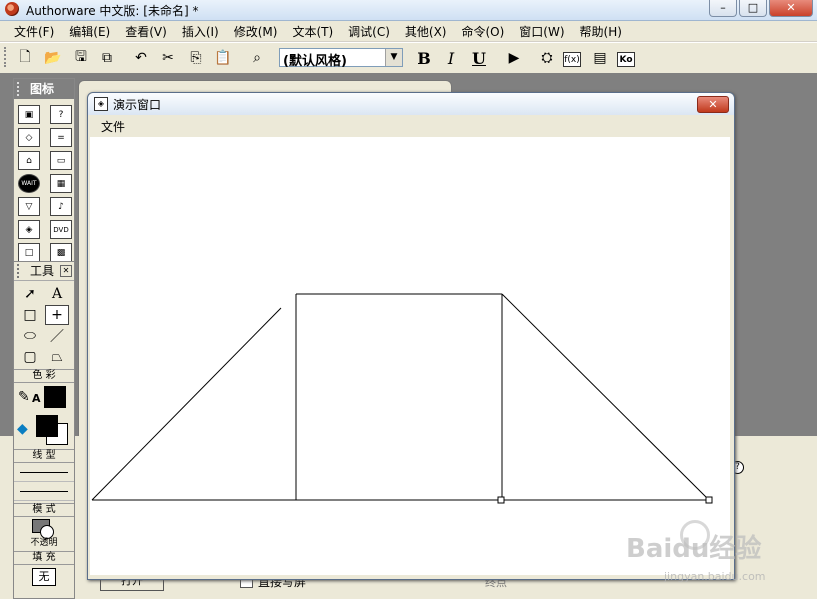 The height and width of the screenshot is (599, 817). I want to click on tools-close-icon: ✕, so click(66, 271).